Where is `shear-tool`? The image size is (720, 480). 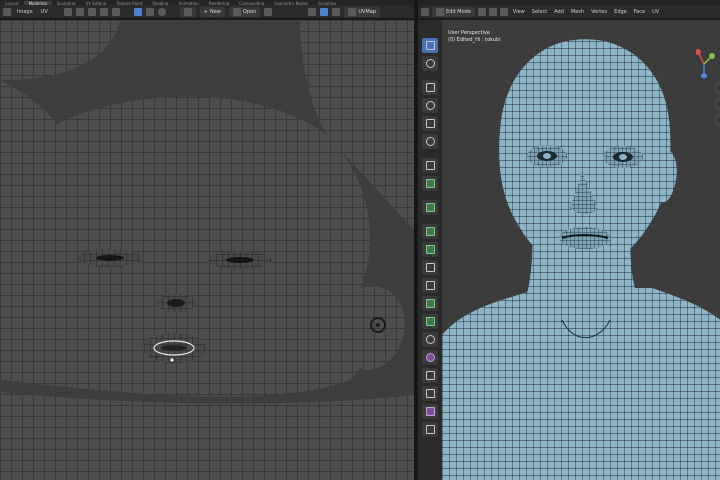 shear-tool is located at coordinates (430, 411).